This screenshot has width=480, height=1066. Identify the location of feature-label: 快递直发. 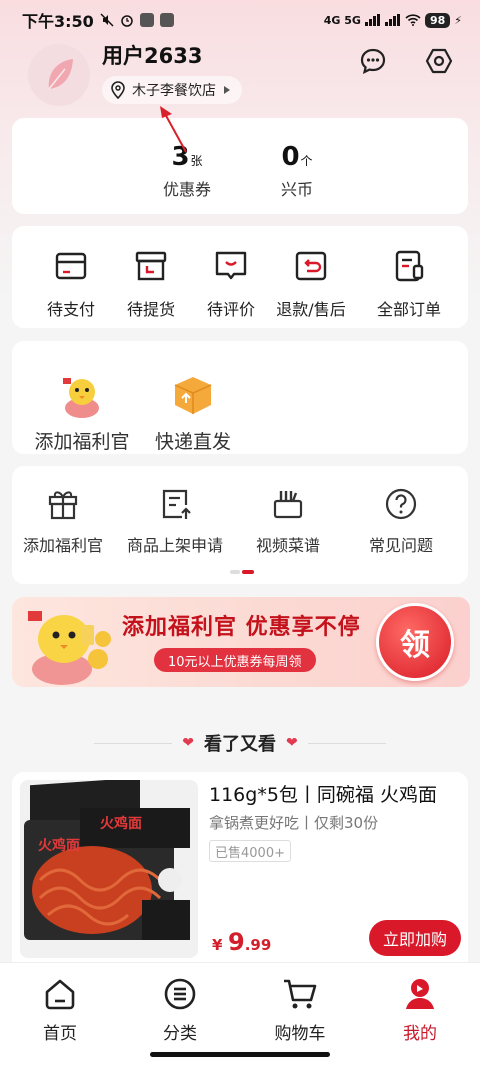
(192, 442).